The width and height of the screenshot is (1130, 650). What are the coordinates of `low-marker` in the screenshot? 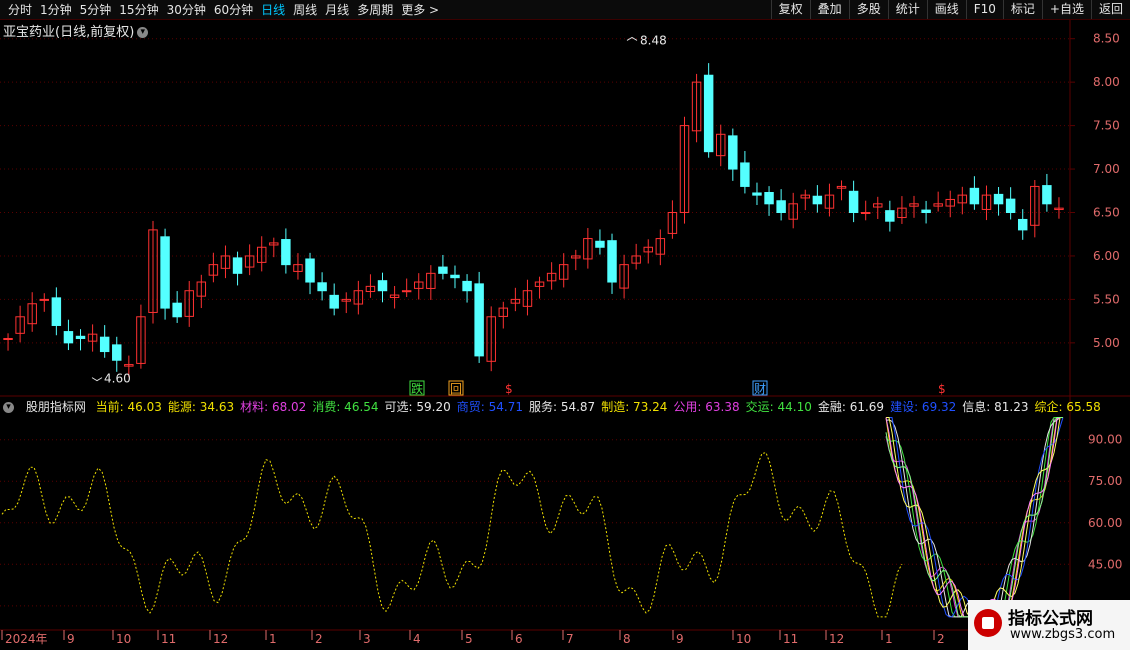 It's located at (97, 379).